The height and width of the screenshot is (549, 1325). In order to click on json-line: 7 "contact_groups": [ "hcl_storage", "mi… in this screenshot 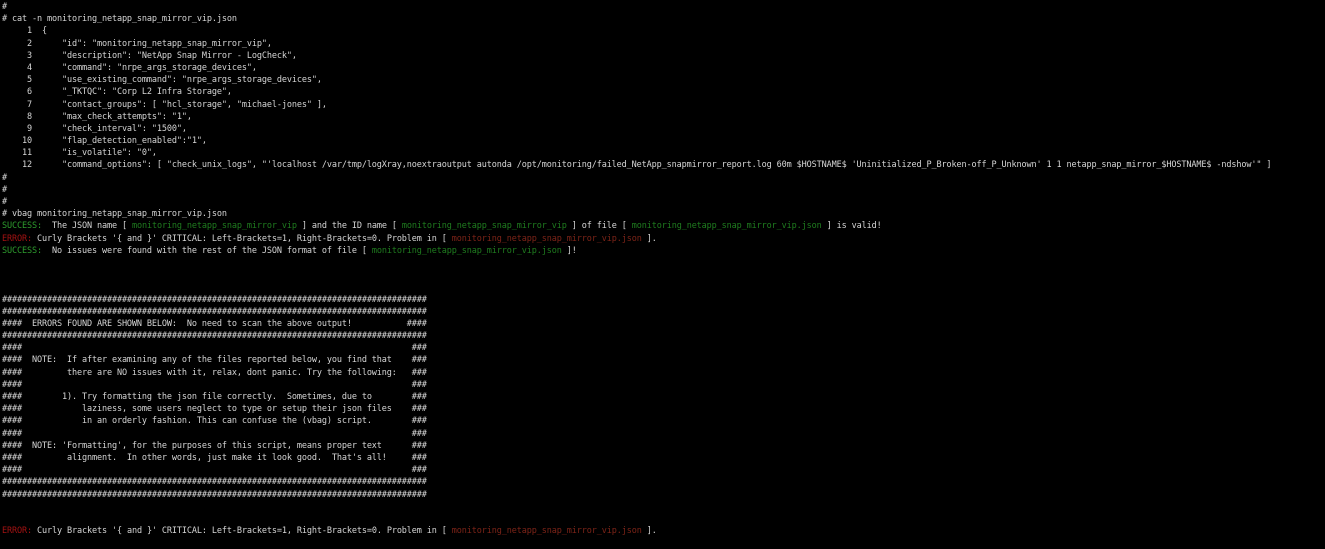, I will do `click(164, 104)`.